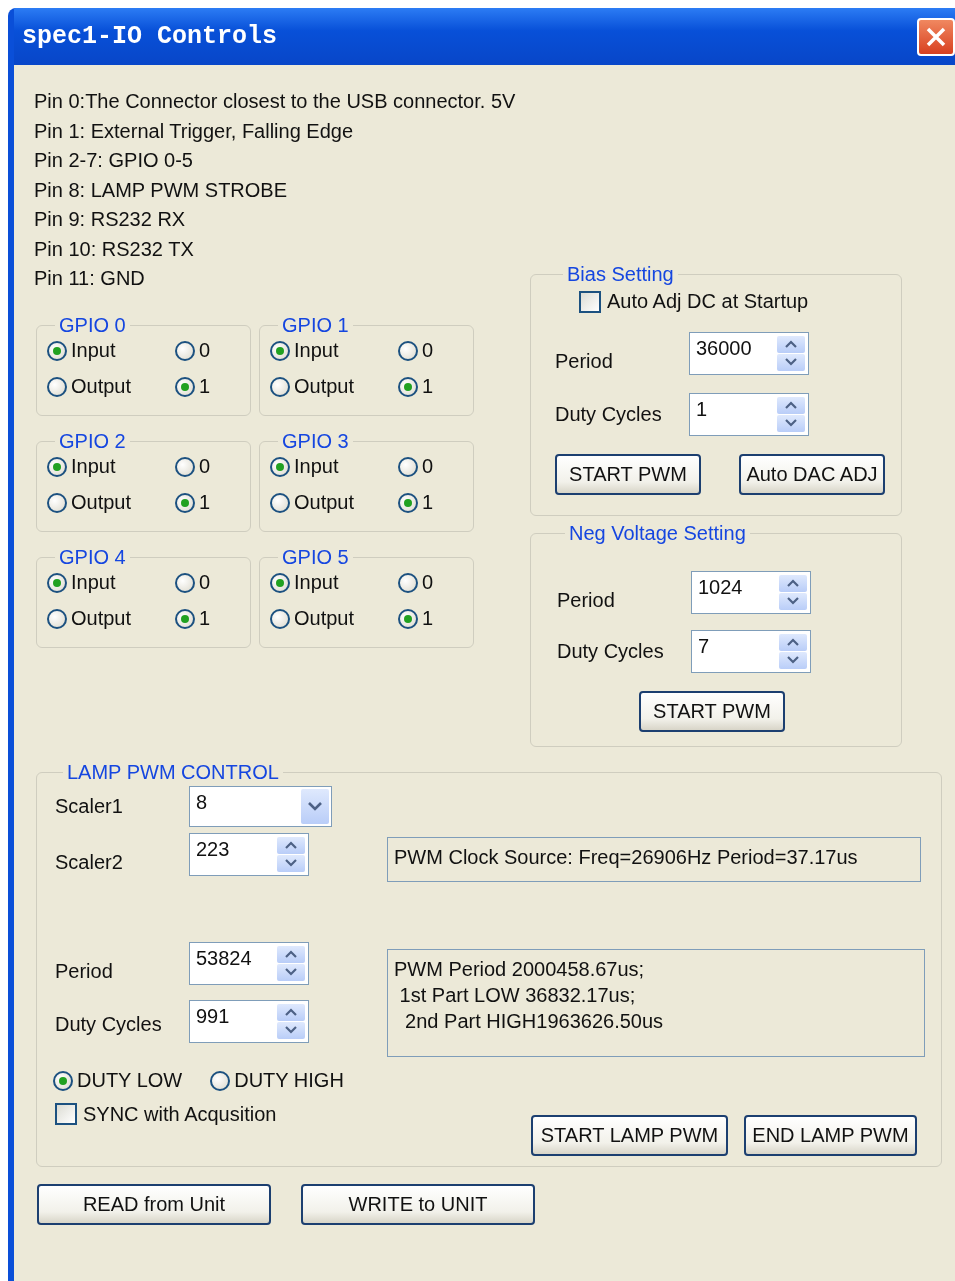  I want to click on group-title: GPIO 3, so click(315, 441).